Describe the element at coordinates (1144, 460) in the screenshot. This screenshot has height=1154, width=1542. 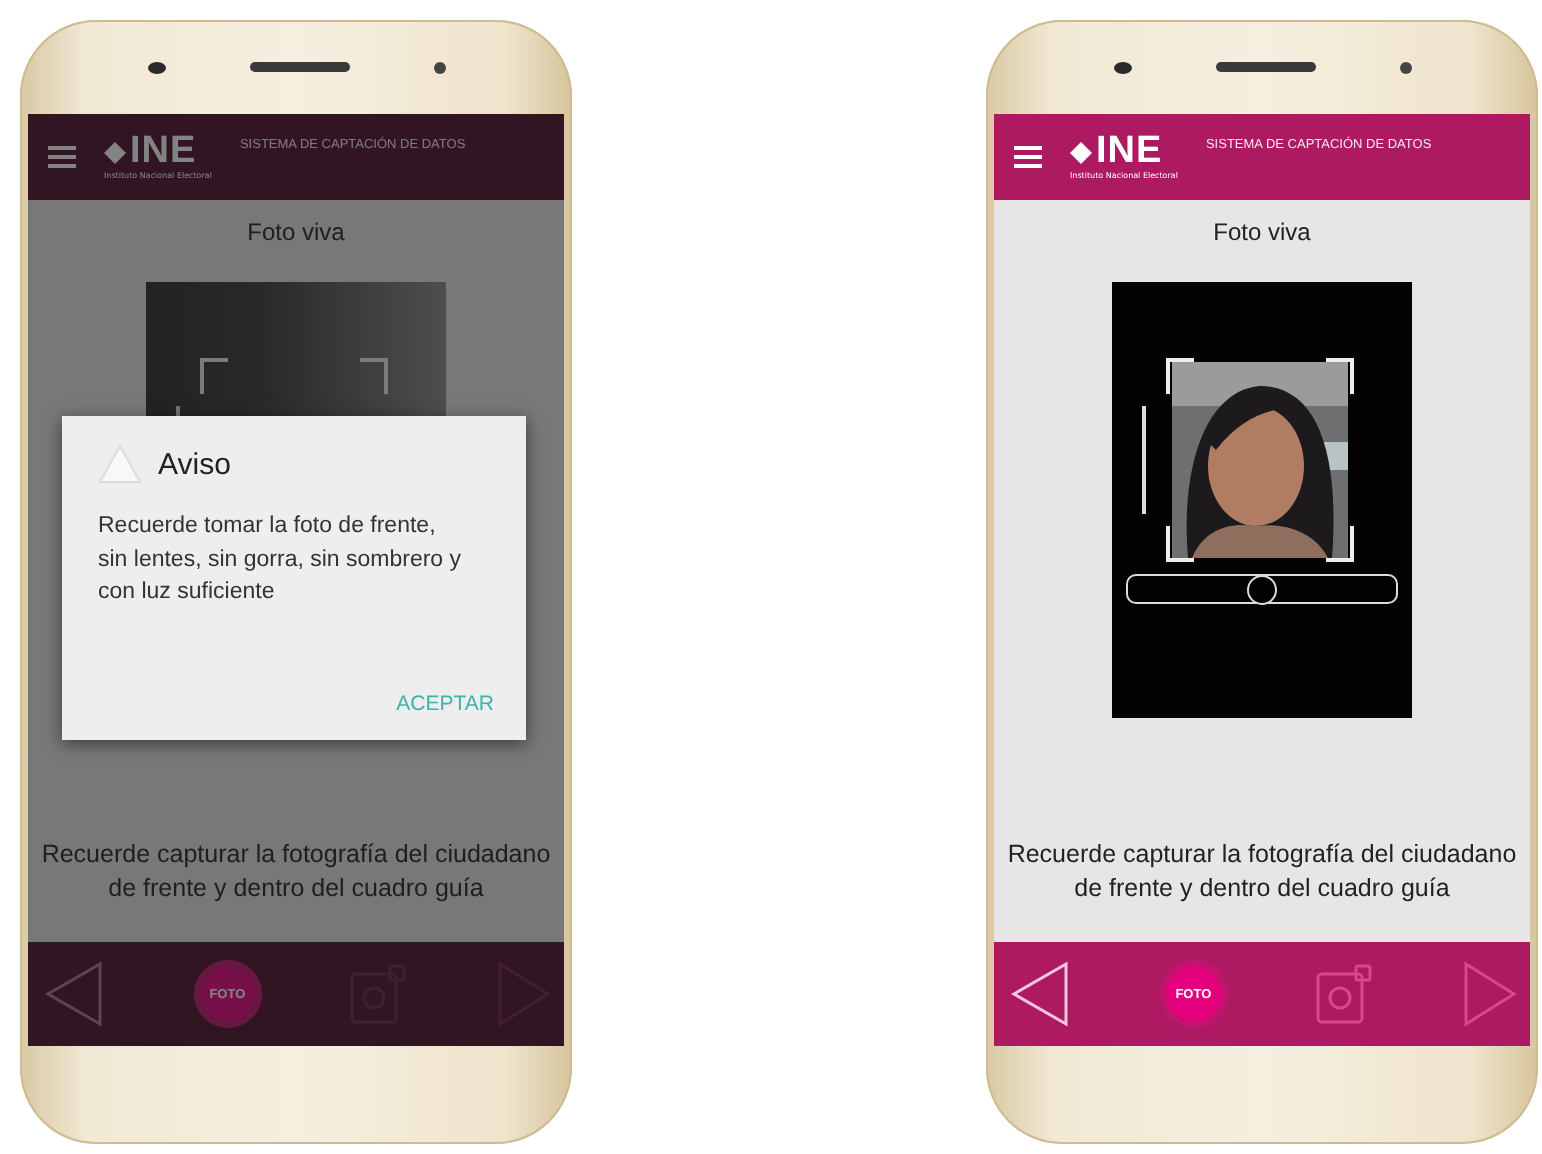
I see `guide-line` at that location.